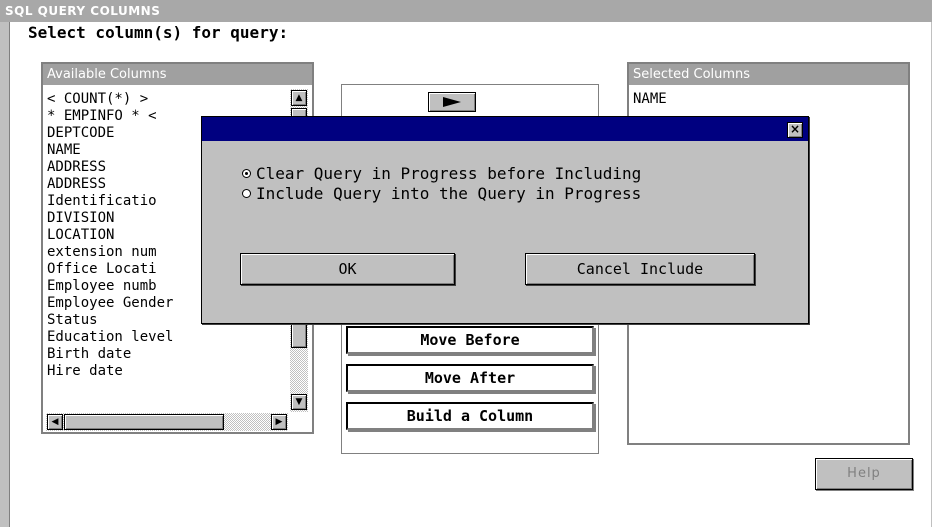  Describe the element at coordinates (470, 378) in the screenshot. I see `move-after-button: Move After` at that location.